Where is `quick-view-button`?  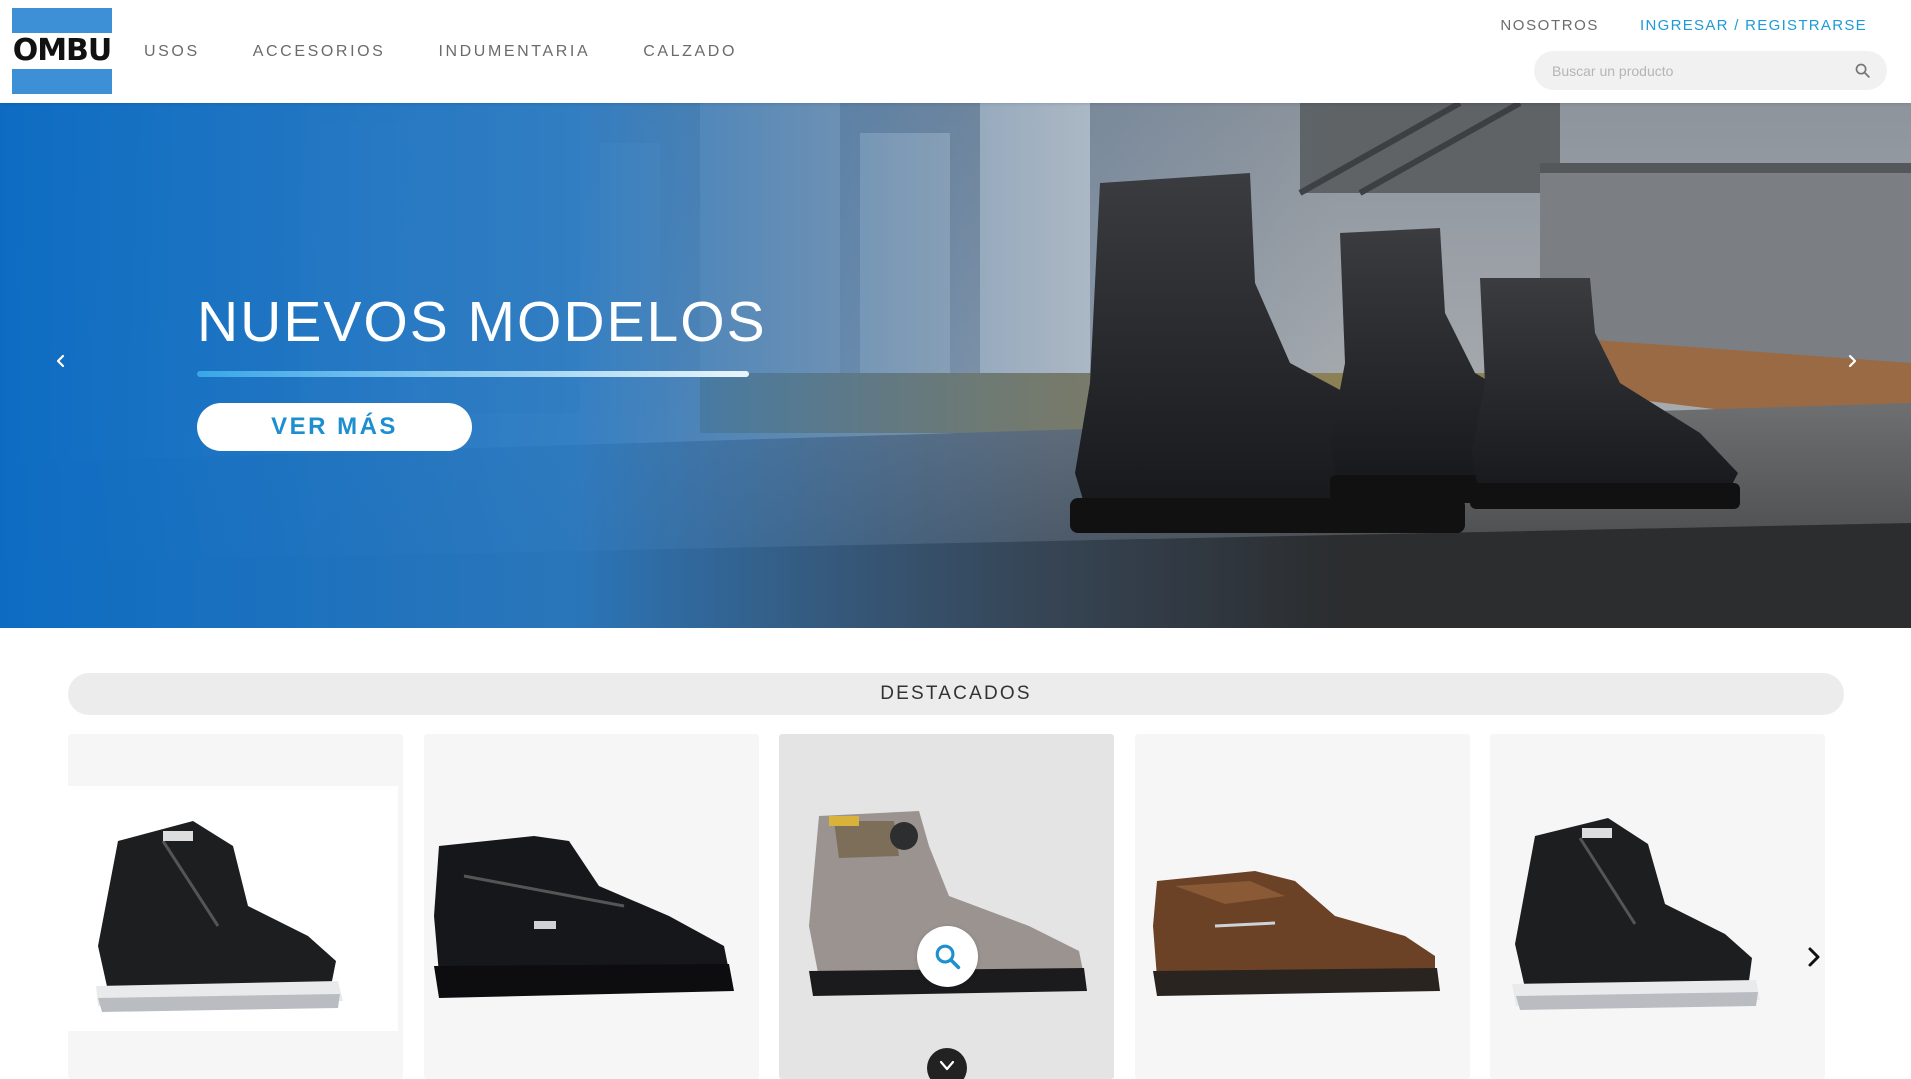
quick-view-button is located at coordinates (947, 956).